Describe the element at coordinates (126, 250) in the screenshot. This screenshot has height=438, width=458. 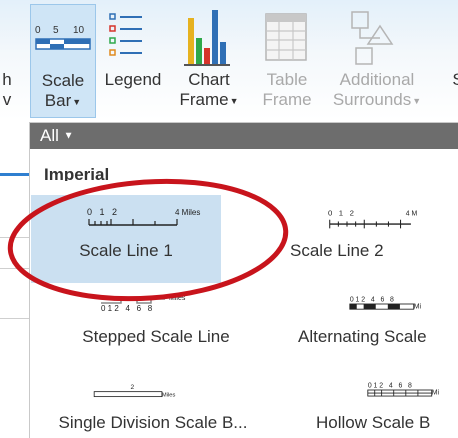
I see `gallery-item-label: Scale Line 1` at that location.